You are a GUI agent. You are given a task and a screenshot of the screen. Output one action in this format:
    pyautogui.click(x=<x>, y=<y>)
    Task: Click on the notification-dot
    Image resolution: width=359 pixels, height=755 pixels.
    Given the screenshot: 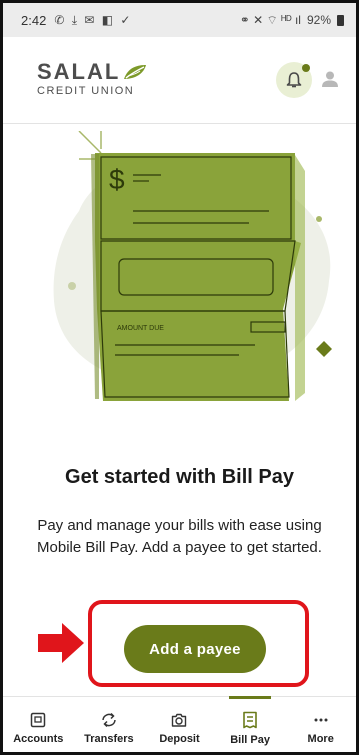 What is the action you would take?
    pyautogui.click(x=306, y=68)
    